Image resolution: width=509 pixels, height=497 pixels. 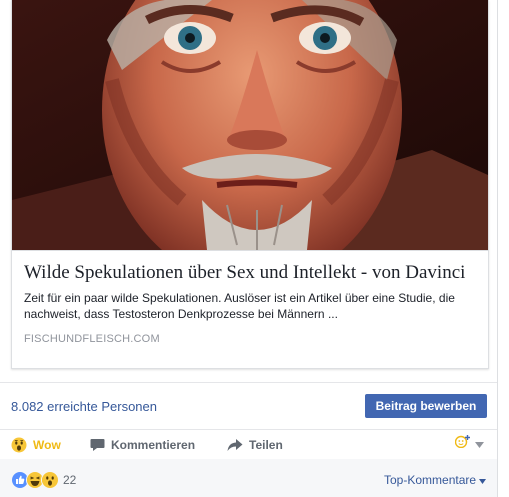 I want to click on comment-label: Kommentieren, so click(x=153, y=445).